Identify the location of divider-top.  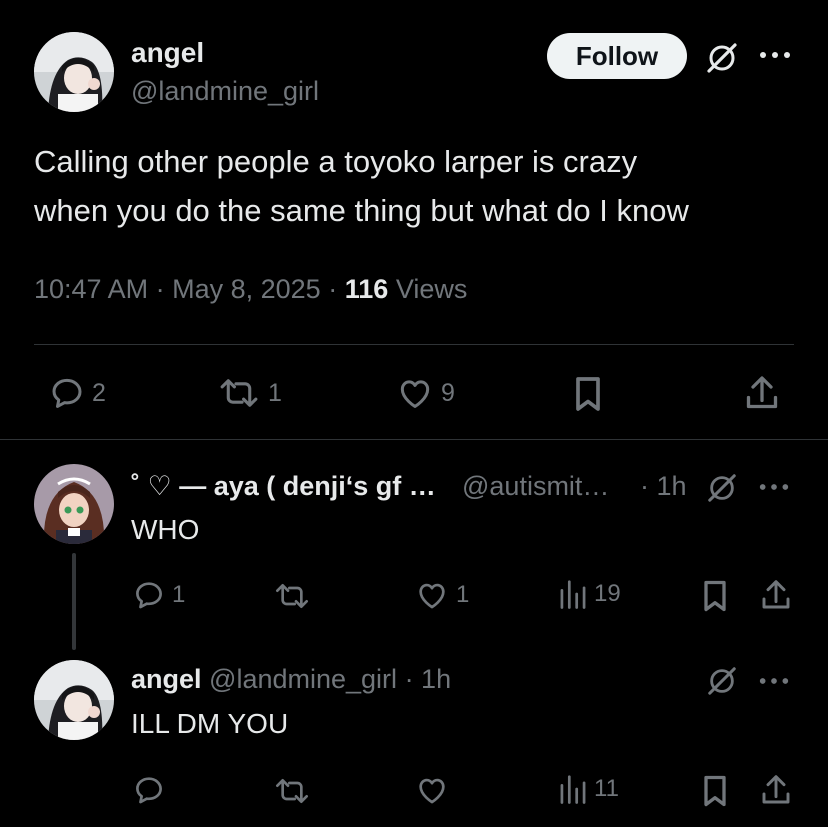
(414, 344).